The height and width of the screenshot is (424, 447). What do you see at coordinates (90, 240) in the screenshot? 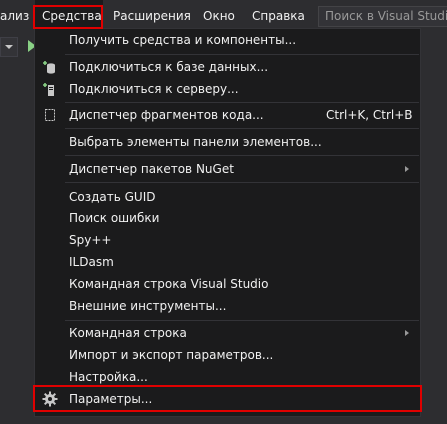
I see `menu-item-label: Spy++` at bounding box center [90, 240].